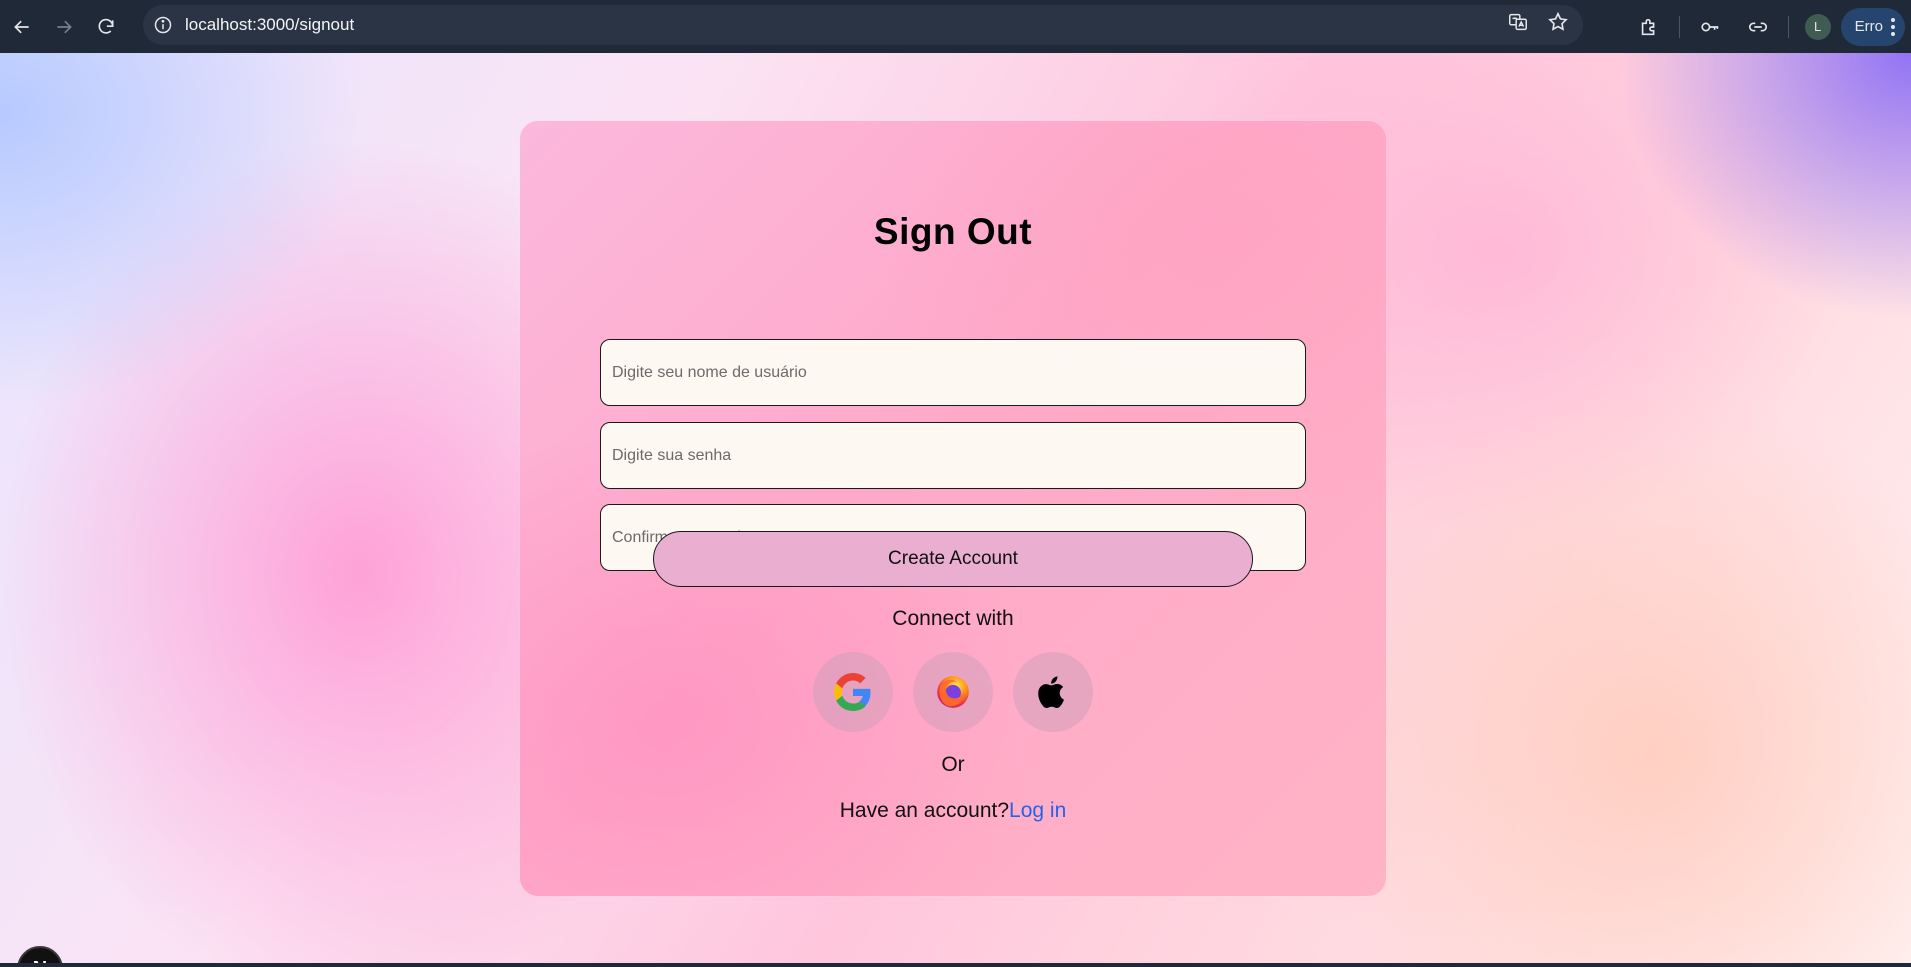  What do you see at coordinates (1649, 27) in the screenshot?
I see `extensions-icon` at bounding box center [1649, 27].